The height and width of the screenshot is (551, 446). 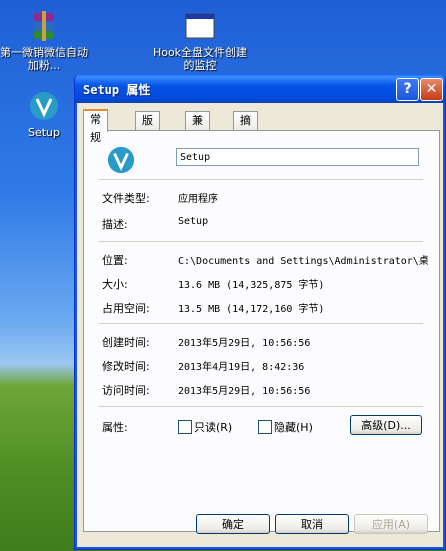 What do you see at coordinates (233, 524) in the screenshot?
I see `ok-button: 确定` at bounding box center [233, 524].